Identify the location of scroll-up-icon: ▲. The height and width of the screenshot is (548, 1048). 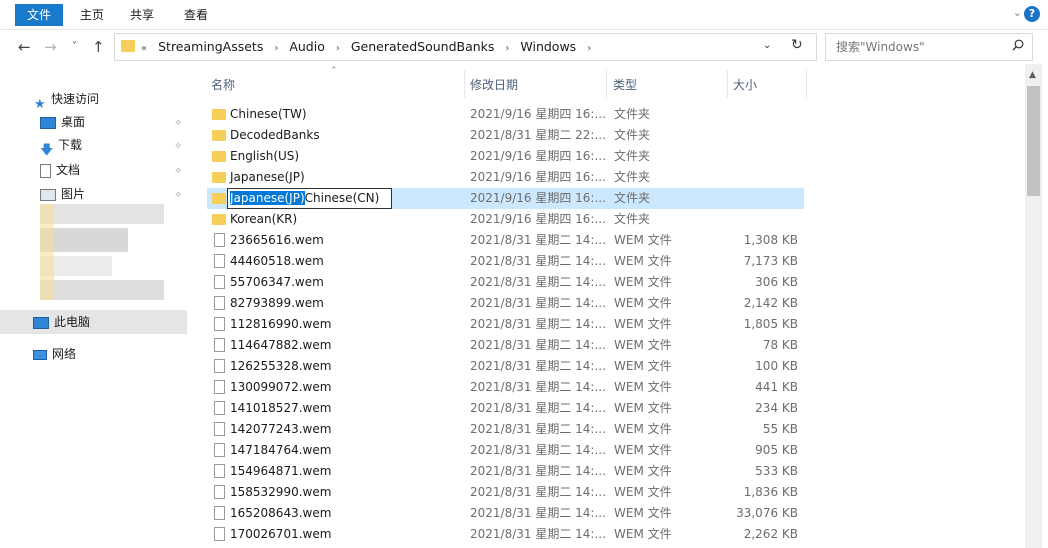
(1032, 75).